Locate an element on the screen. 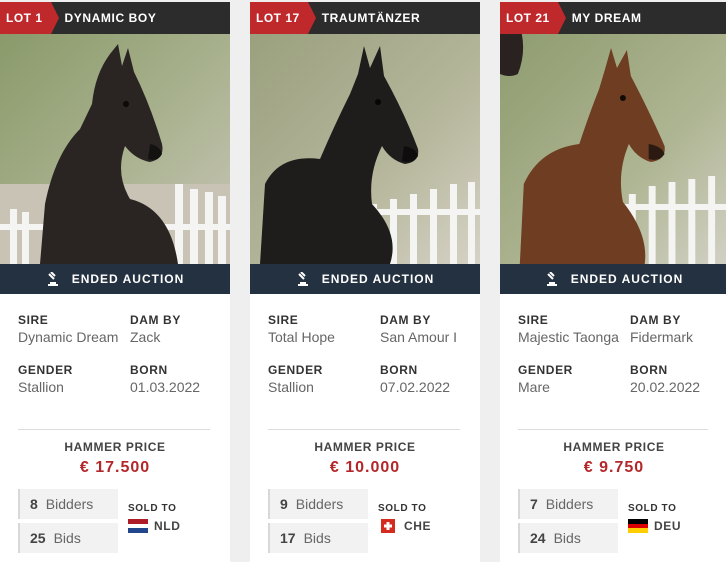 This screenshot has height=562, width=726. bidders-number: 9 is located at coordinates (284, 504).